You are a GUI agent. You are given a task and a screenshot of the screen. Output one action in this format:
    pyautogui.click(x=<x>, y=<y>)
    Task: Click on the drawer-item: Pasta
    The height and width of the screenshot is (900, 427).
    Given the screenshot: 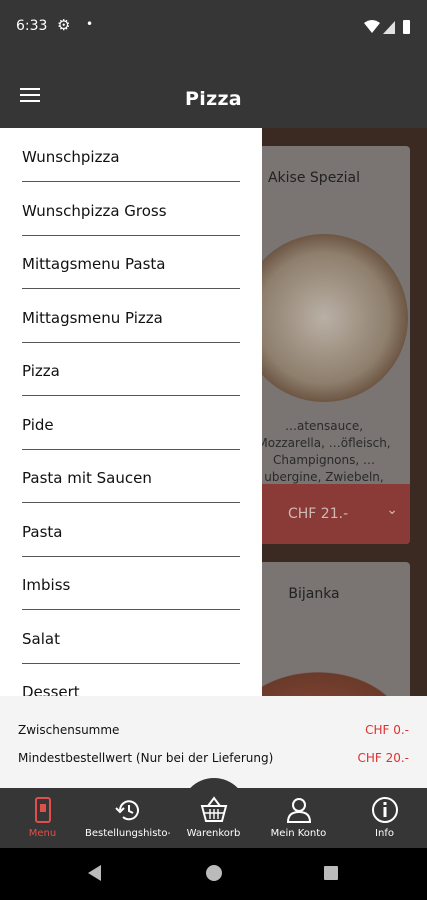 What is the action you would take?
    pyautogui.click(x=131, y=530)
    